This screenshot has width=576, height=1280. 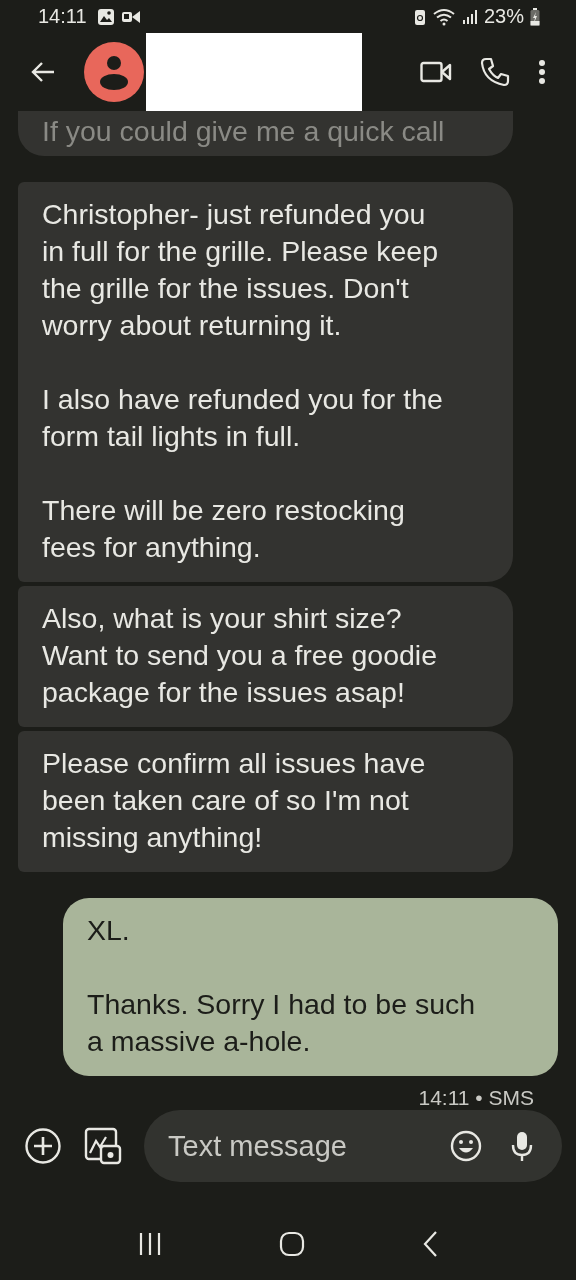 I want to click on message-bubble: Also, what is your shirt size? Want to send you a free goodie package for the issues asap!, so click(x=265, y=657).